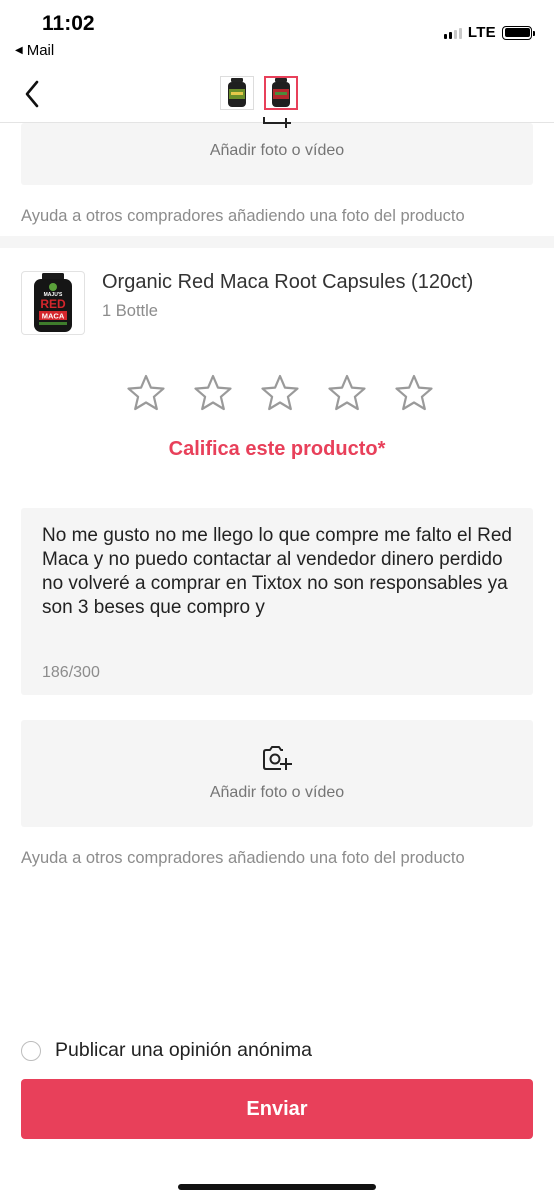 Image resolution: width=554 pixels, height=1200 pixels. What do you see at coordinates (277, 1187) in the screenshot?
I see `home-indicator` at bounding box center [277, 1187].